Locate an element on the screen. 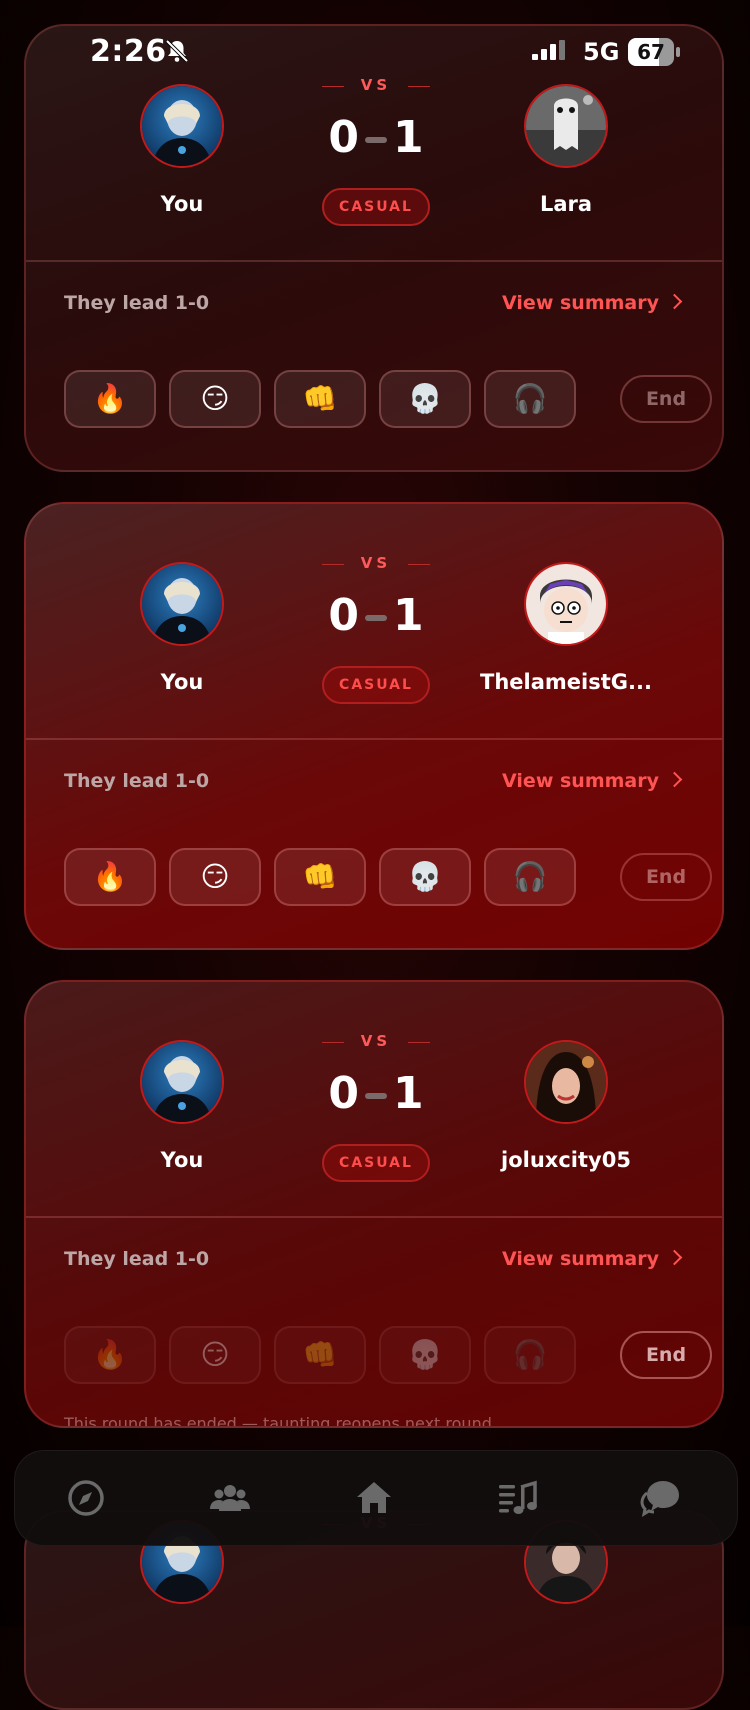  music-list-icon is located at coordinates (518, 1497).